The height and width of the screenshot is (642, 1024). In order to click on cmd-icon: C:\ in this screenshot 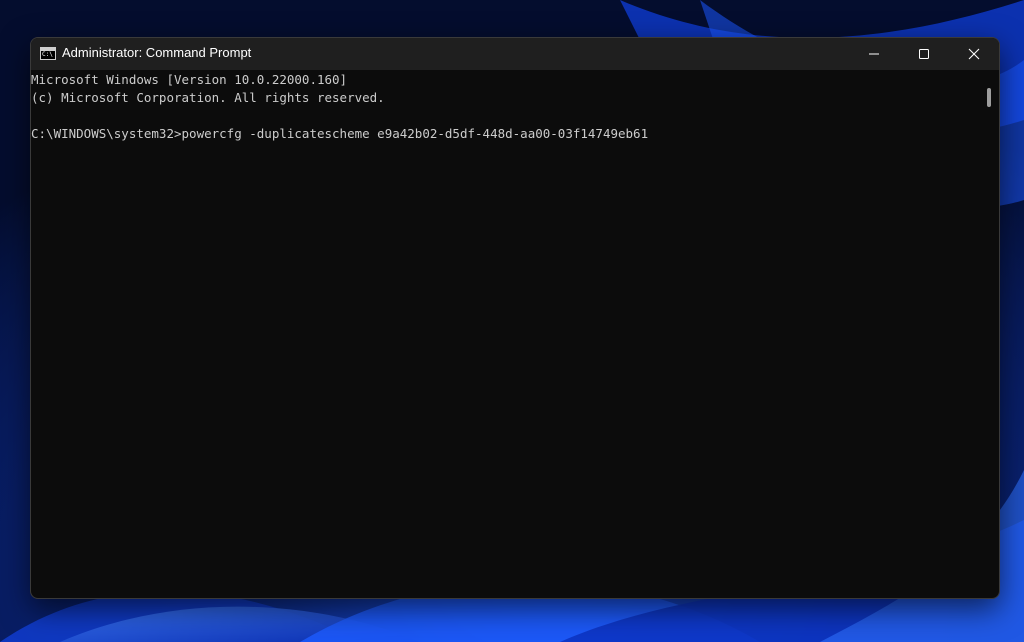, I will do `click(48, 53)`.